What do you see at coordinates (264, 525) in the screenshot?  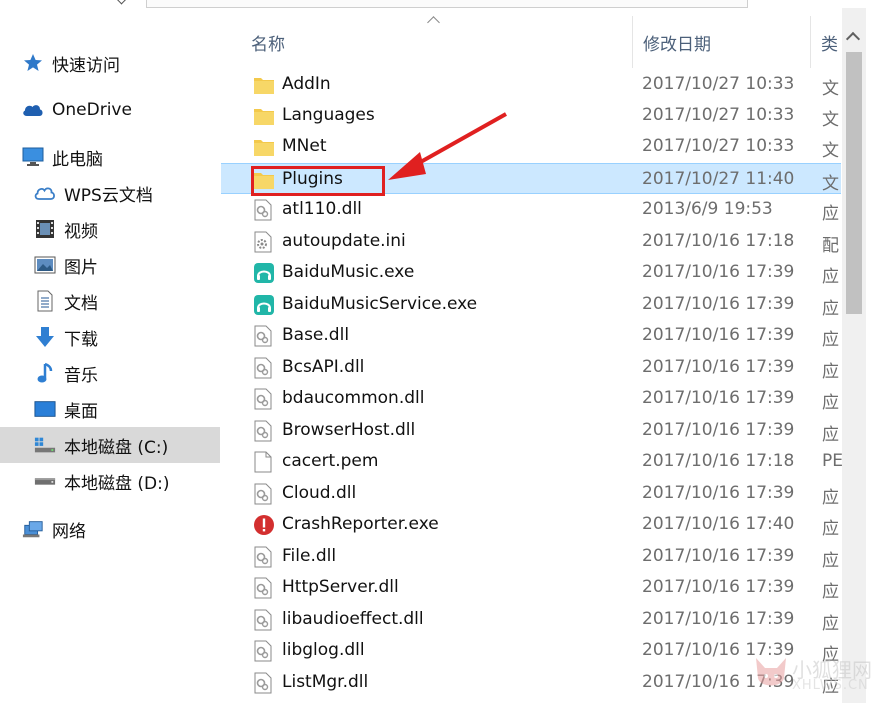 I see `error-icon` at bounding box center [264, 525].